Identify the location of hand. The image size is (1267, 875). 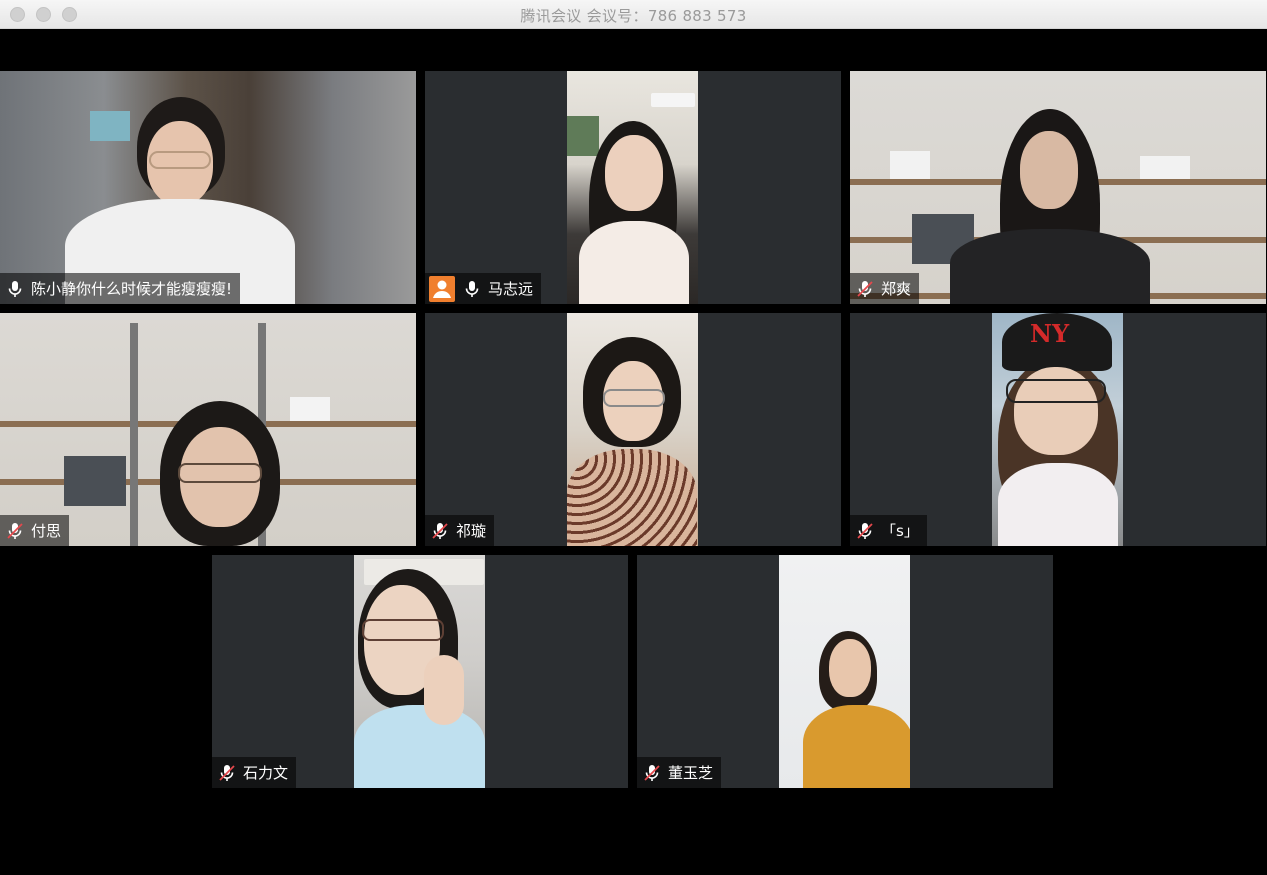
(444, 690).